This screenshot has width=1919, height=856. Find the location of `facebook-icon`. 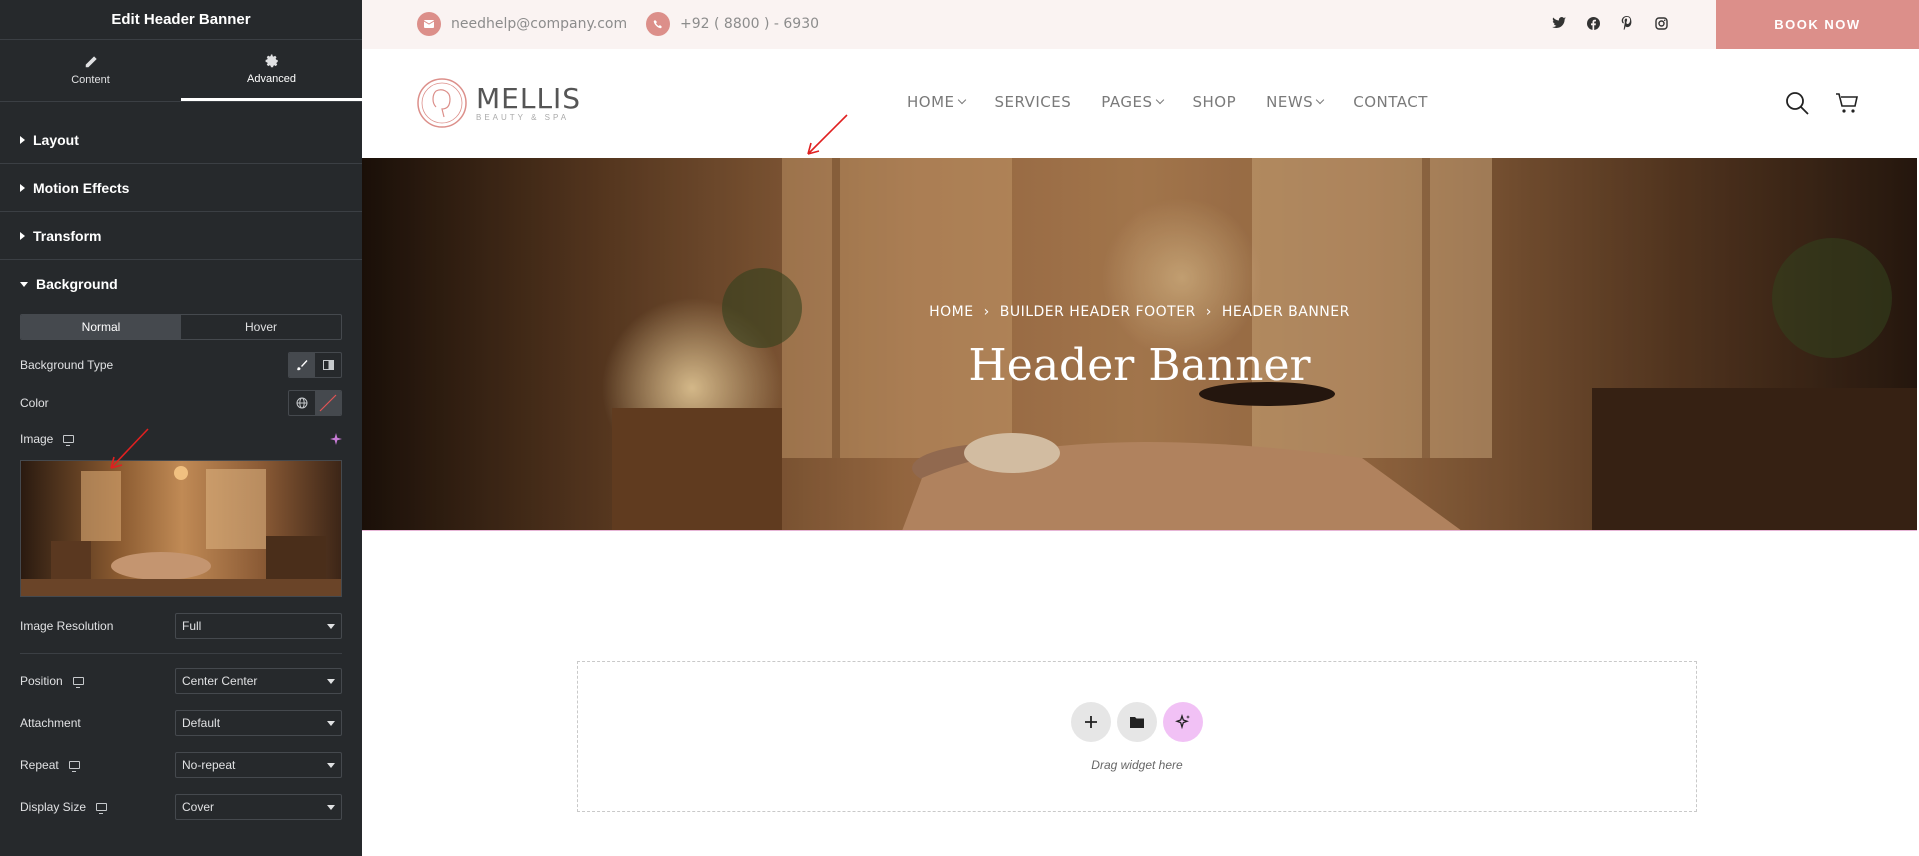

facebook-icon is located at coordinates (1593, 23).